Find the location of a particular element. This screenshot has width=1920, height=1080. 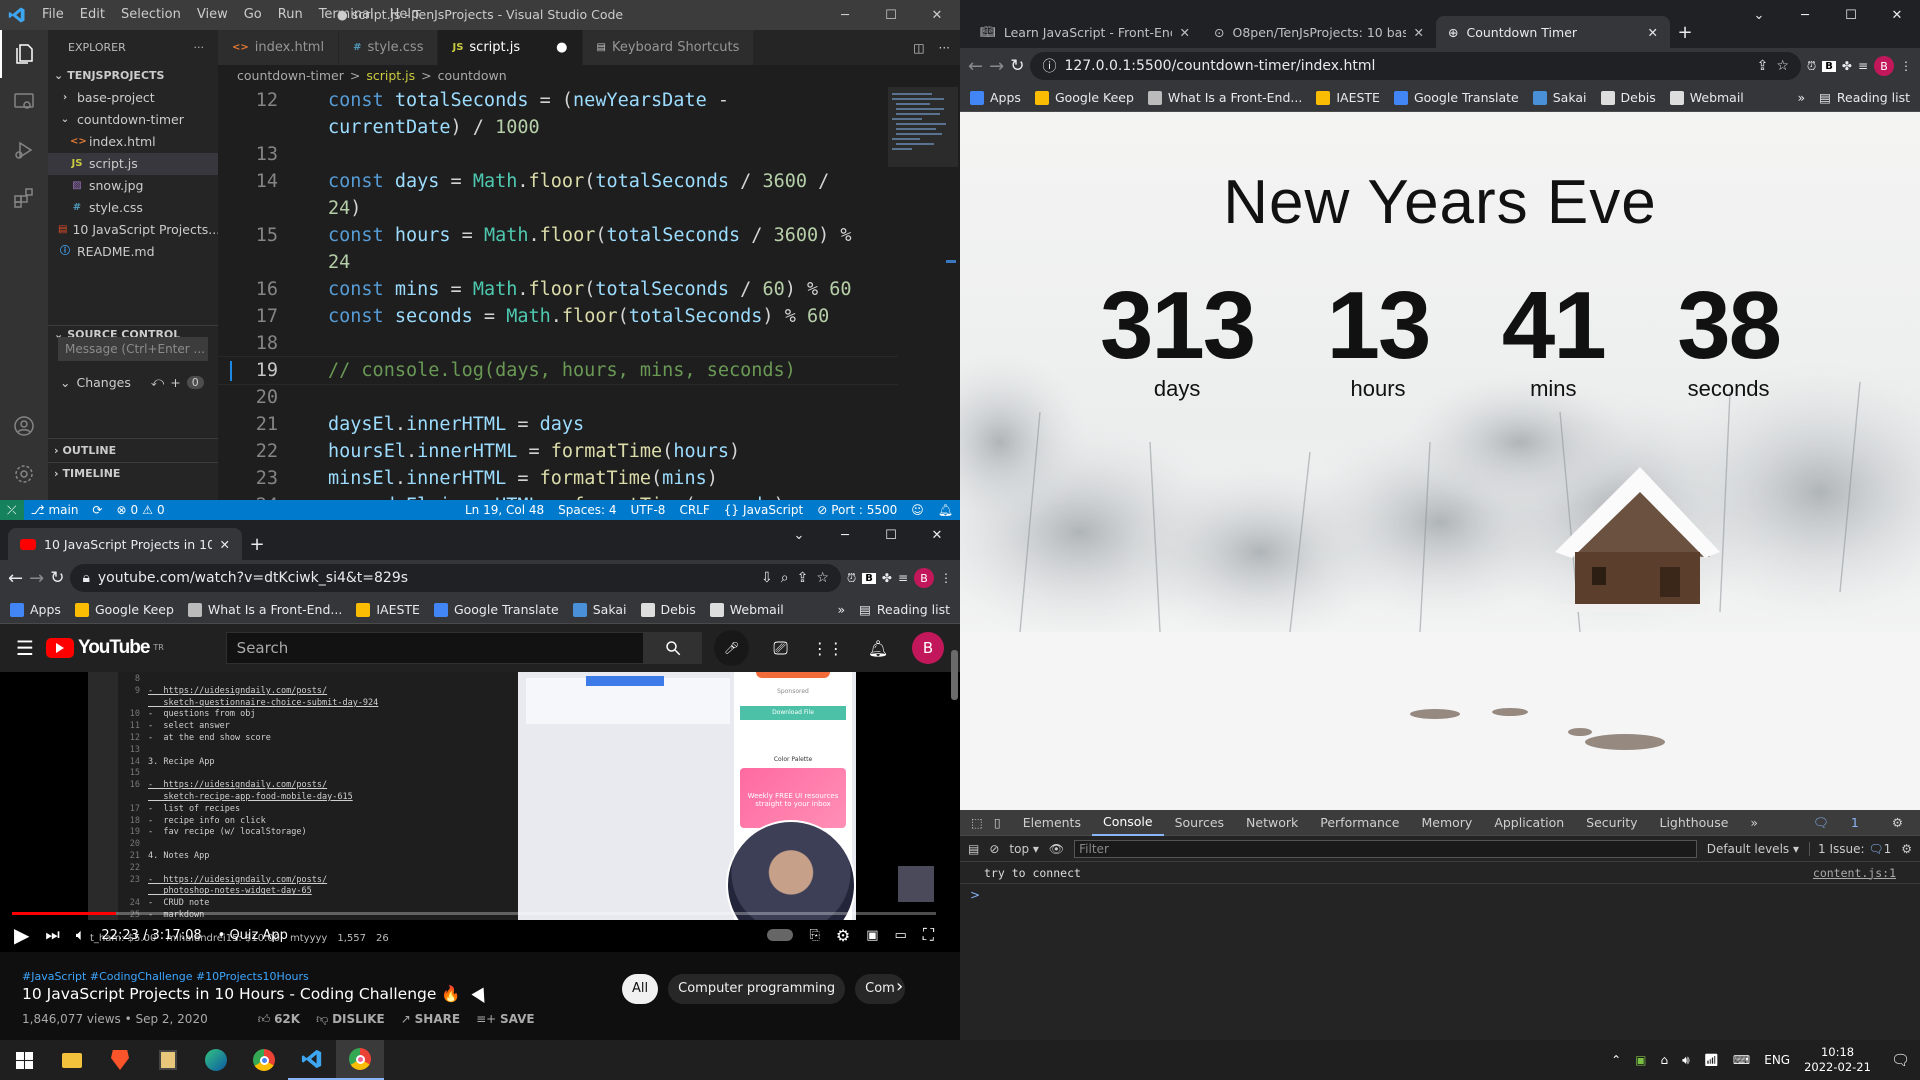

language-mode: {} JavaScript is located at coordinates (763, 510).